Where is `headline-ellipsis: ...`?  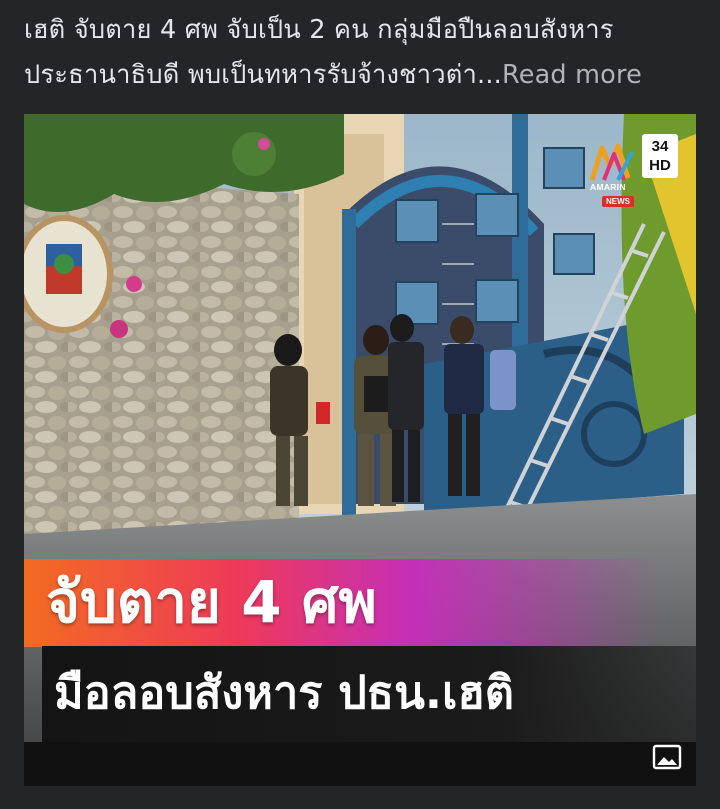 headline-ellipsis: ... is located at coordinates (489, 75).